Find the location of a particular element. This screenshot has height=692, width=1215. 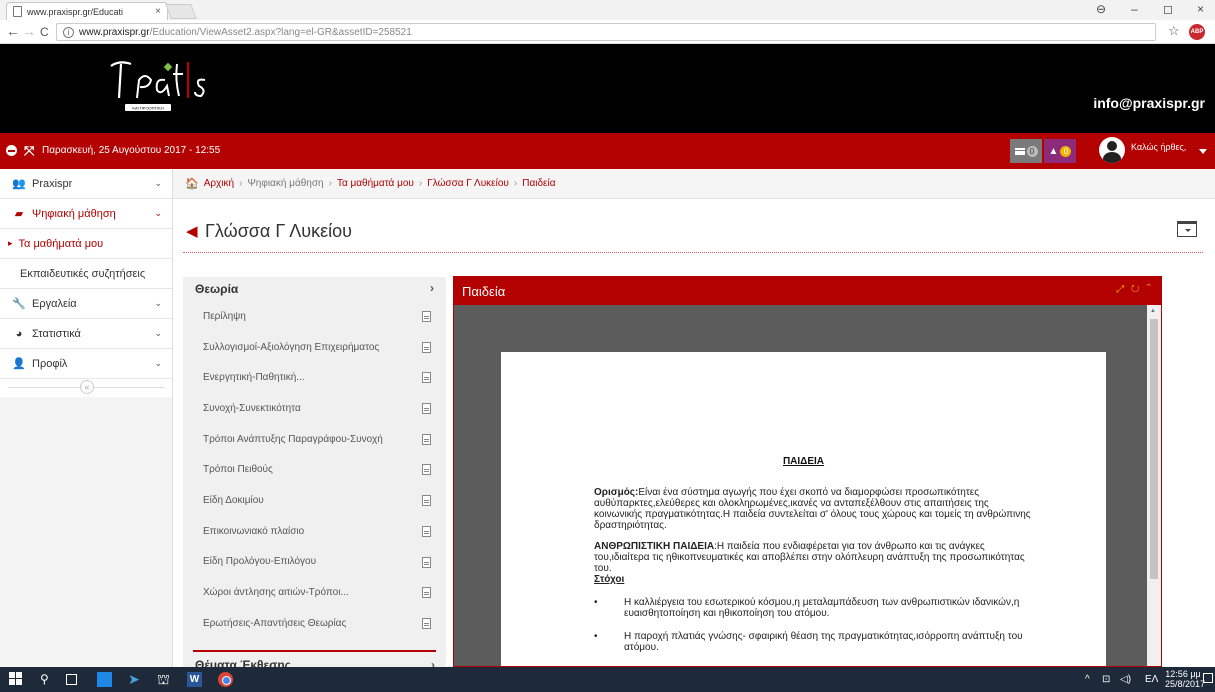

praxis-logo: ΚΑΙ ΠΡΟΟΠΤΙΚΗ is located at coordinates (165, 87).